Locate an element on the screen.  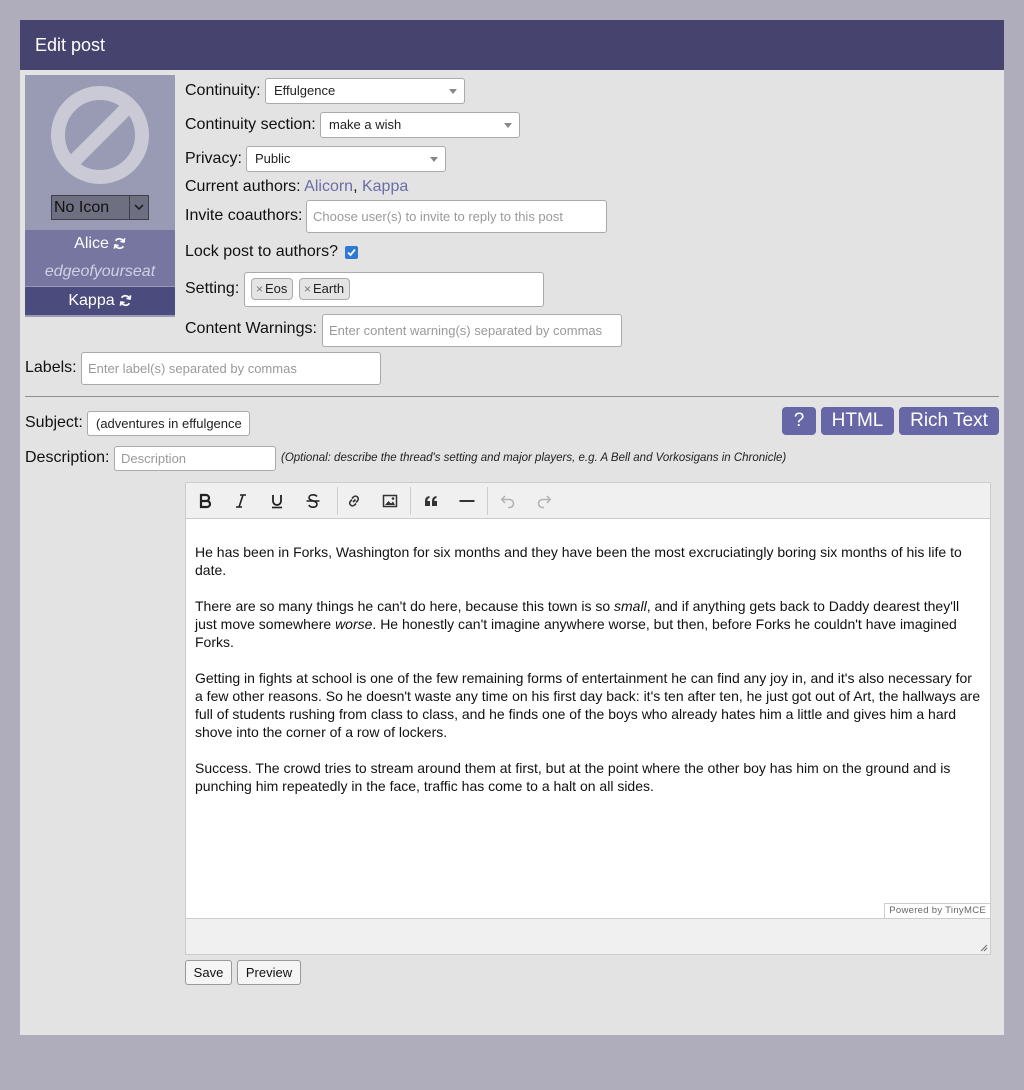
labels-input: Enter label(s) separated by commas is located at coordinates (231, 368).